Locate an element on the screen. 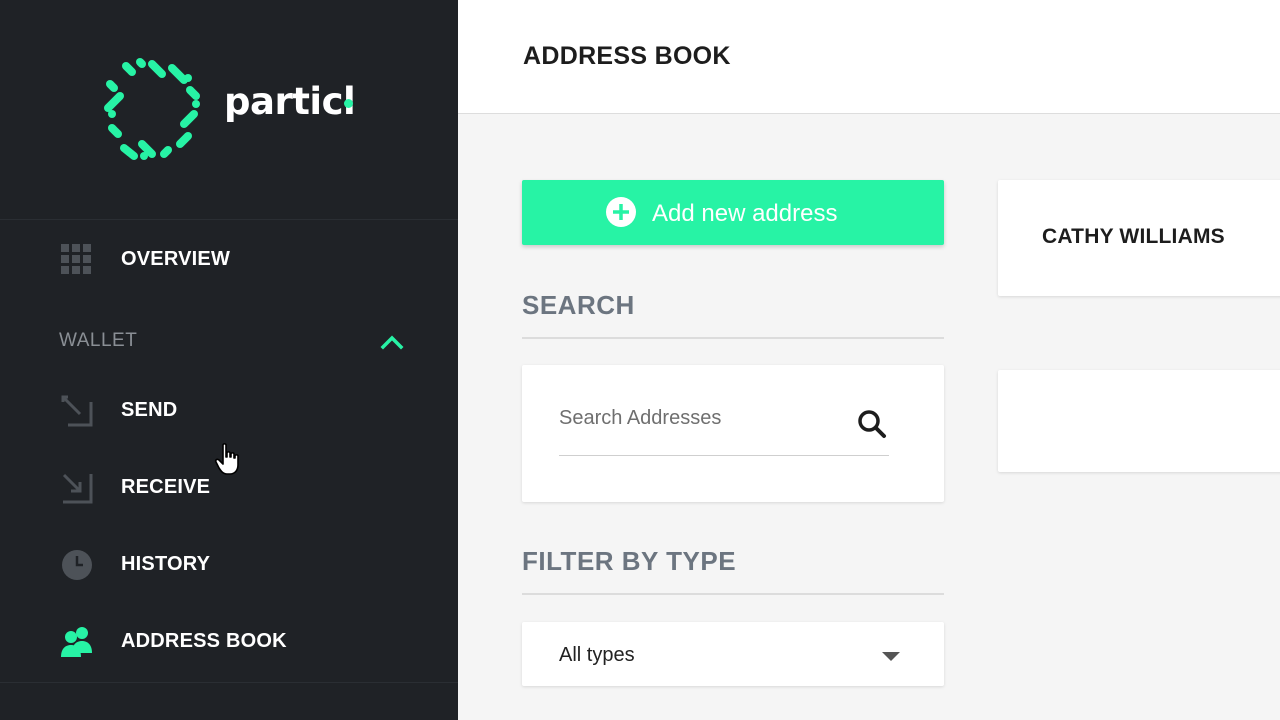  brand-dot is located at coordinates (348, 103).